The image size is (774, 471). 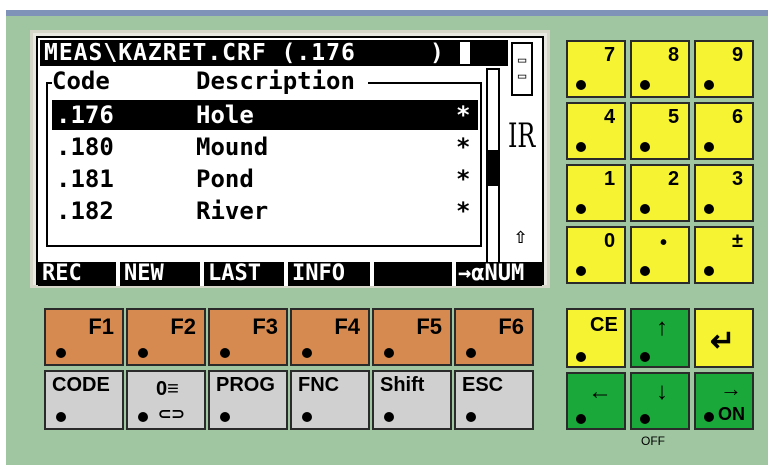 What do you see at coordinates (437, 53) in the screenshot?
I see `title-paren: )` at bounding box center [437, 53].